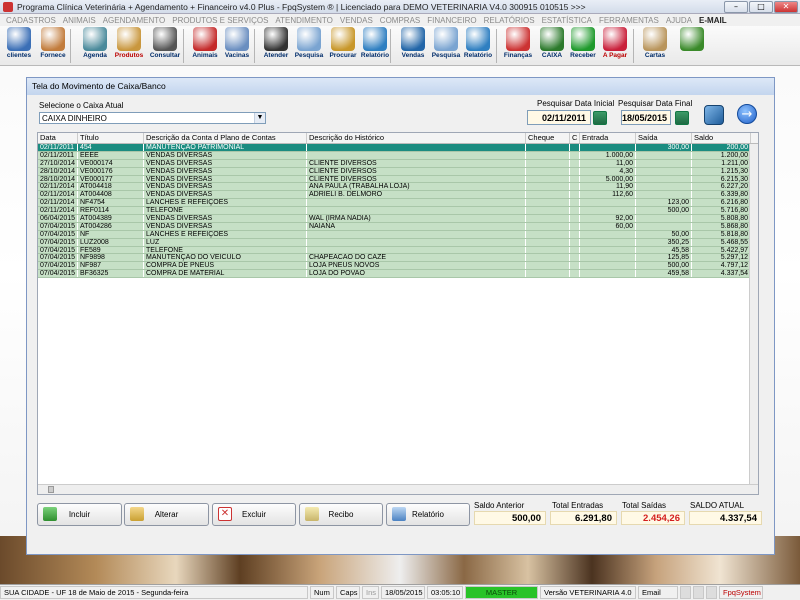 The image size is (800, 600). What do you see at coordinates (254, 46) in the screenshot?
I see `toolbar-separator` at bounding box center [254, 46].